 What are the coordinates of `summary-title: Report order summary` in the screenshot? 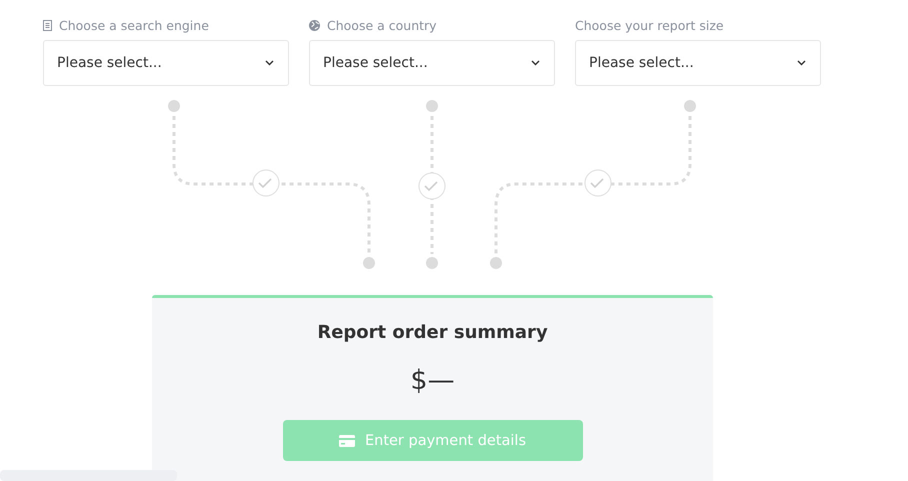 It's located at (432, 332).